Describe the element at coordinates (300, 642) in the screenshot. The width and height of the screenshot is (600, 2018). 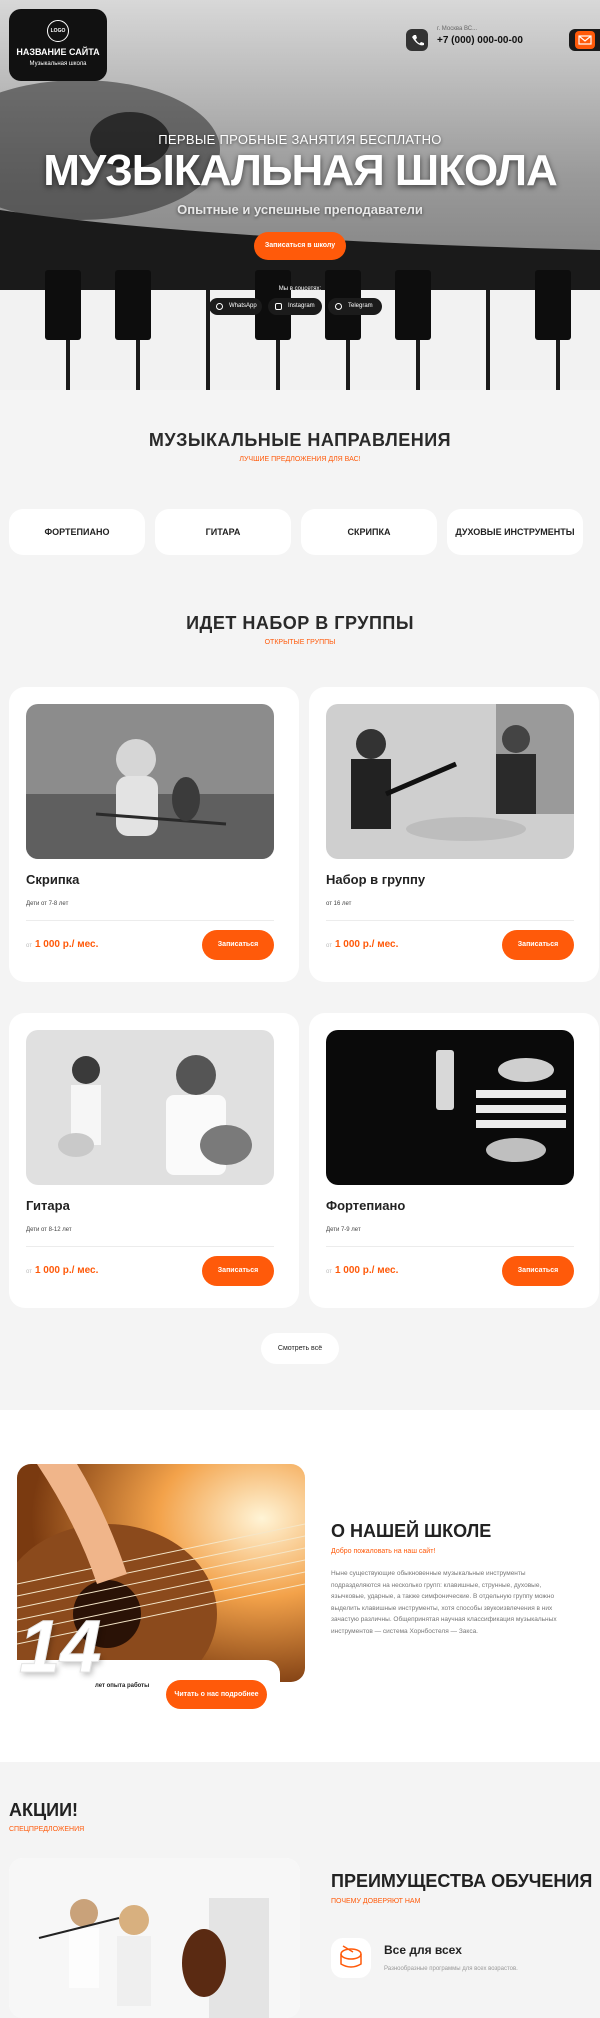
I see `groups-subtitle: ОТКРЫТЫЕ ГРУППЫ` at that location.